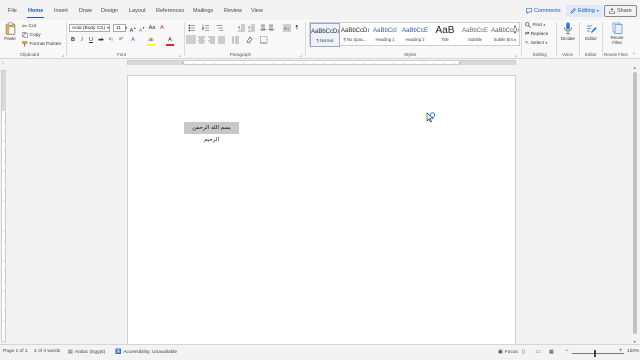  What do you see at coordinates (515, 26) in the screenshot?
I see `chevron-up-icon: ▲` at bounding box center [515, 26].